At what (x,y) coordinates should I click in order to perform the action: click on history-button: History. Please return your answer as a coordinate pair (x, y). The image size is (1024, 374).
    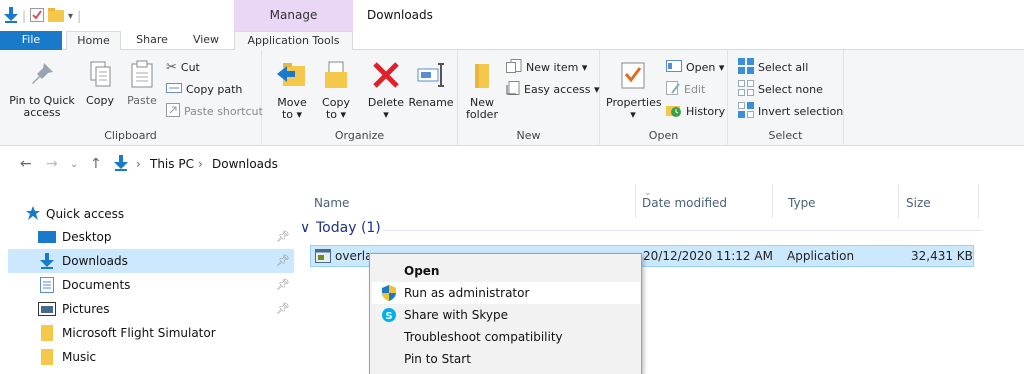
    Looking at the image, I should click on (695, 111).